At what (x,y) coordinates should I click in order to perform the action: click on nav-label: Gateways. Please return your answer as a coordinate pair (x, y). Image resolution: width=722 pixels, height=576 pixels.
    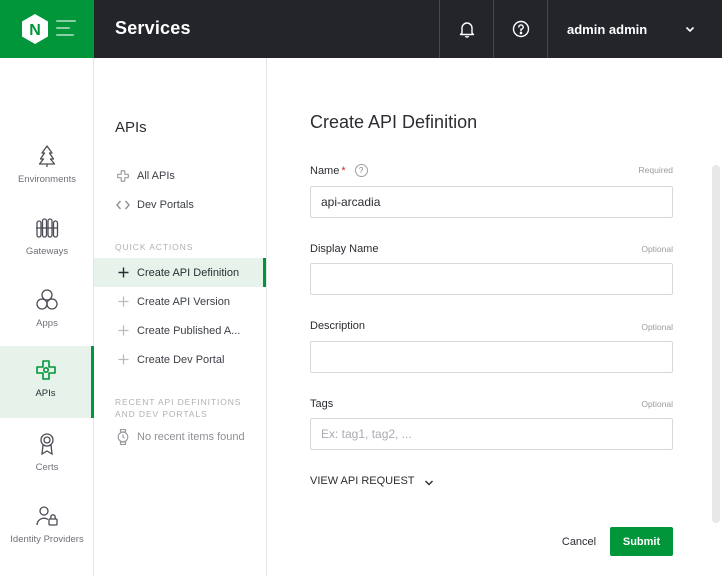
    Looking at the image, I should click on (47, 251).